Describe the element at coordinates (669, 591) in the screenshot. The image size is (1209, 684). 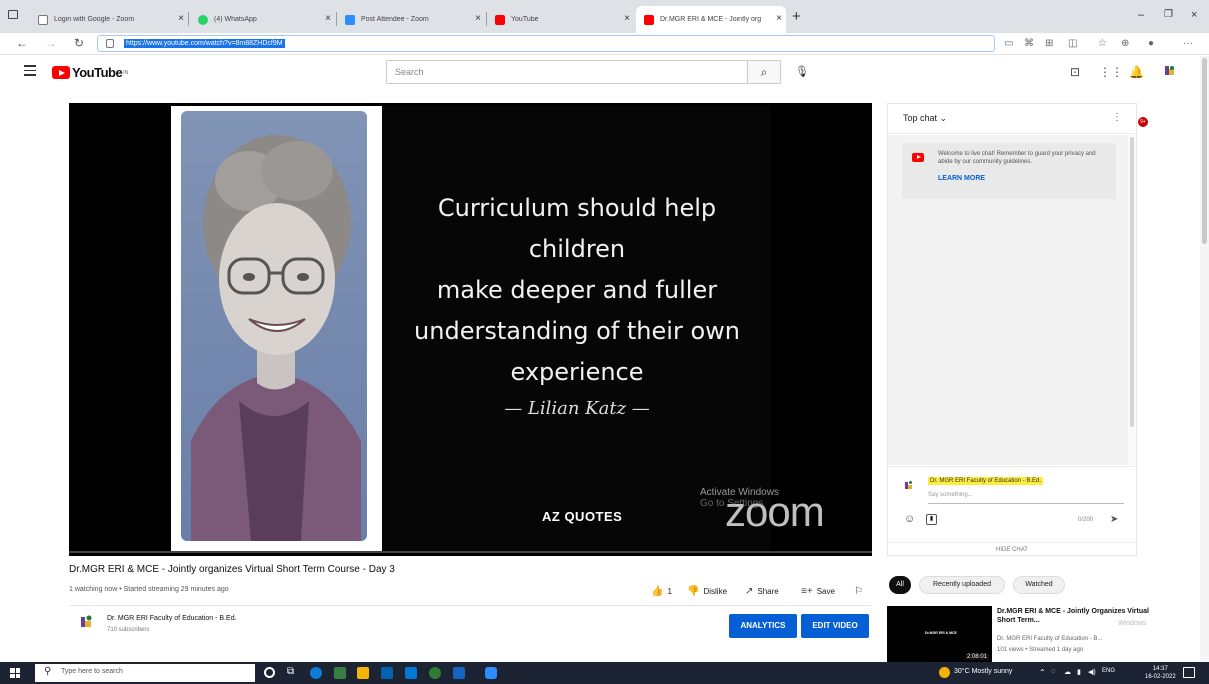
I see `like-count: 1` at that location.